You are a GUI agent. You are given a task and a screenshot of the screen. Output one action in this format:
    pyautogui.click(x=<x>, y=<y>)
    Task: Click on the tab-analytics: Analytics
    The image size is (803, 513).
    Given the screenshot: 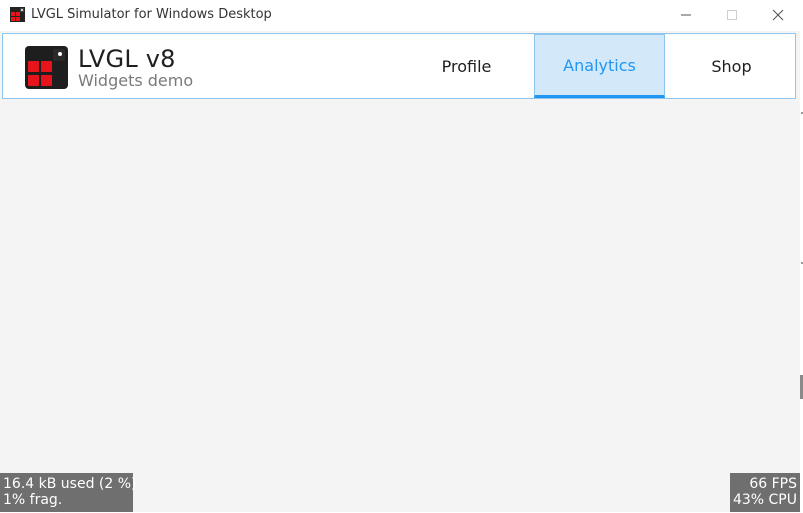 What is the action you would take?
    pyautogui.click(x=599, y=66)
    